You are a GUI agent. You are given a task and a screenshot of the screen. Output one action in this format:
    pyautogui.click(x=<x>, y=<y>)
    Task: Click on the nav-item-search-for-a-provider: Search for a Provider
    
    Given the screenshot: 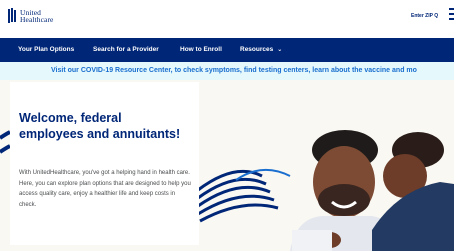 What is the action you would take?
    pyautogui.click(x=126, y=49)
    